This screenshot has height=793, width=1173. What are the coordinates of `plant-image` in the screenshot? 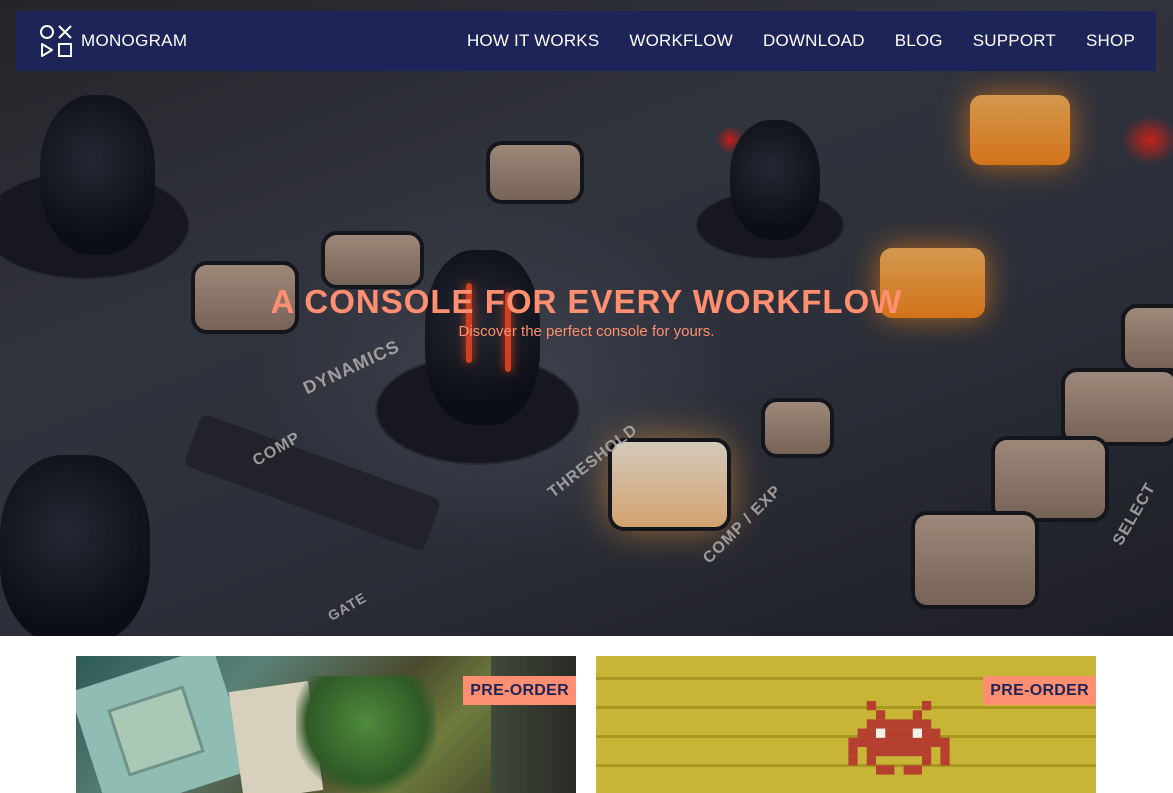 It's located at (366, 734).